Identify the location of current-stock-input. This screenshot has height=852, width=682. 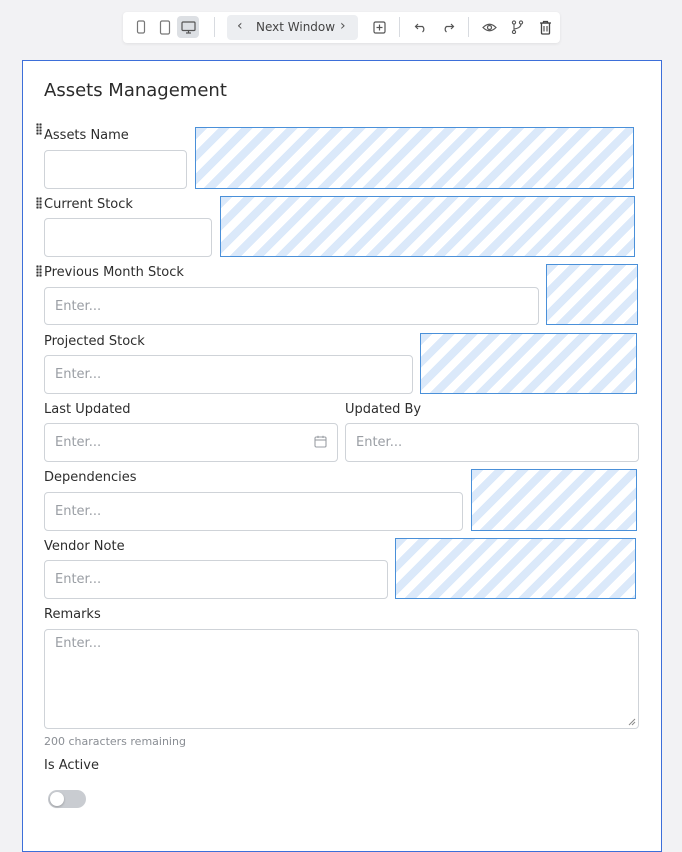
(128, 237).